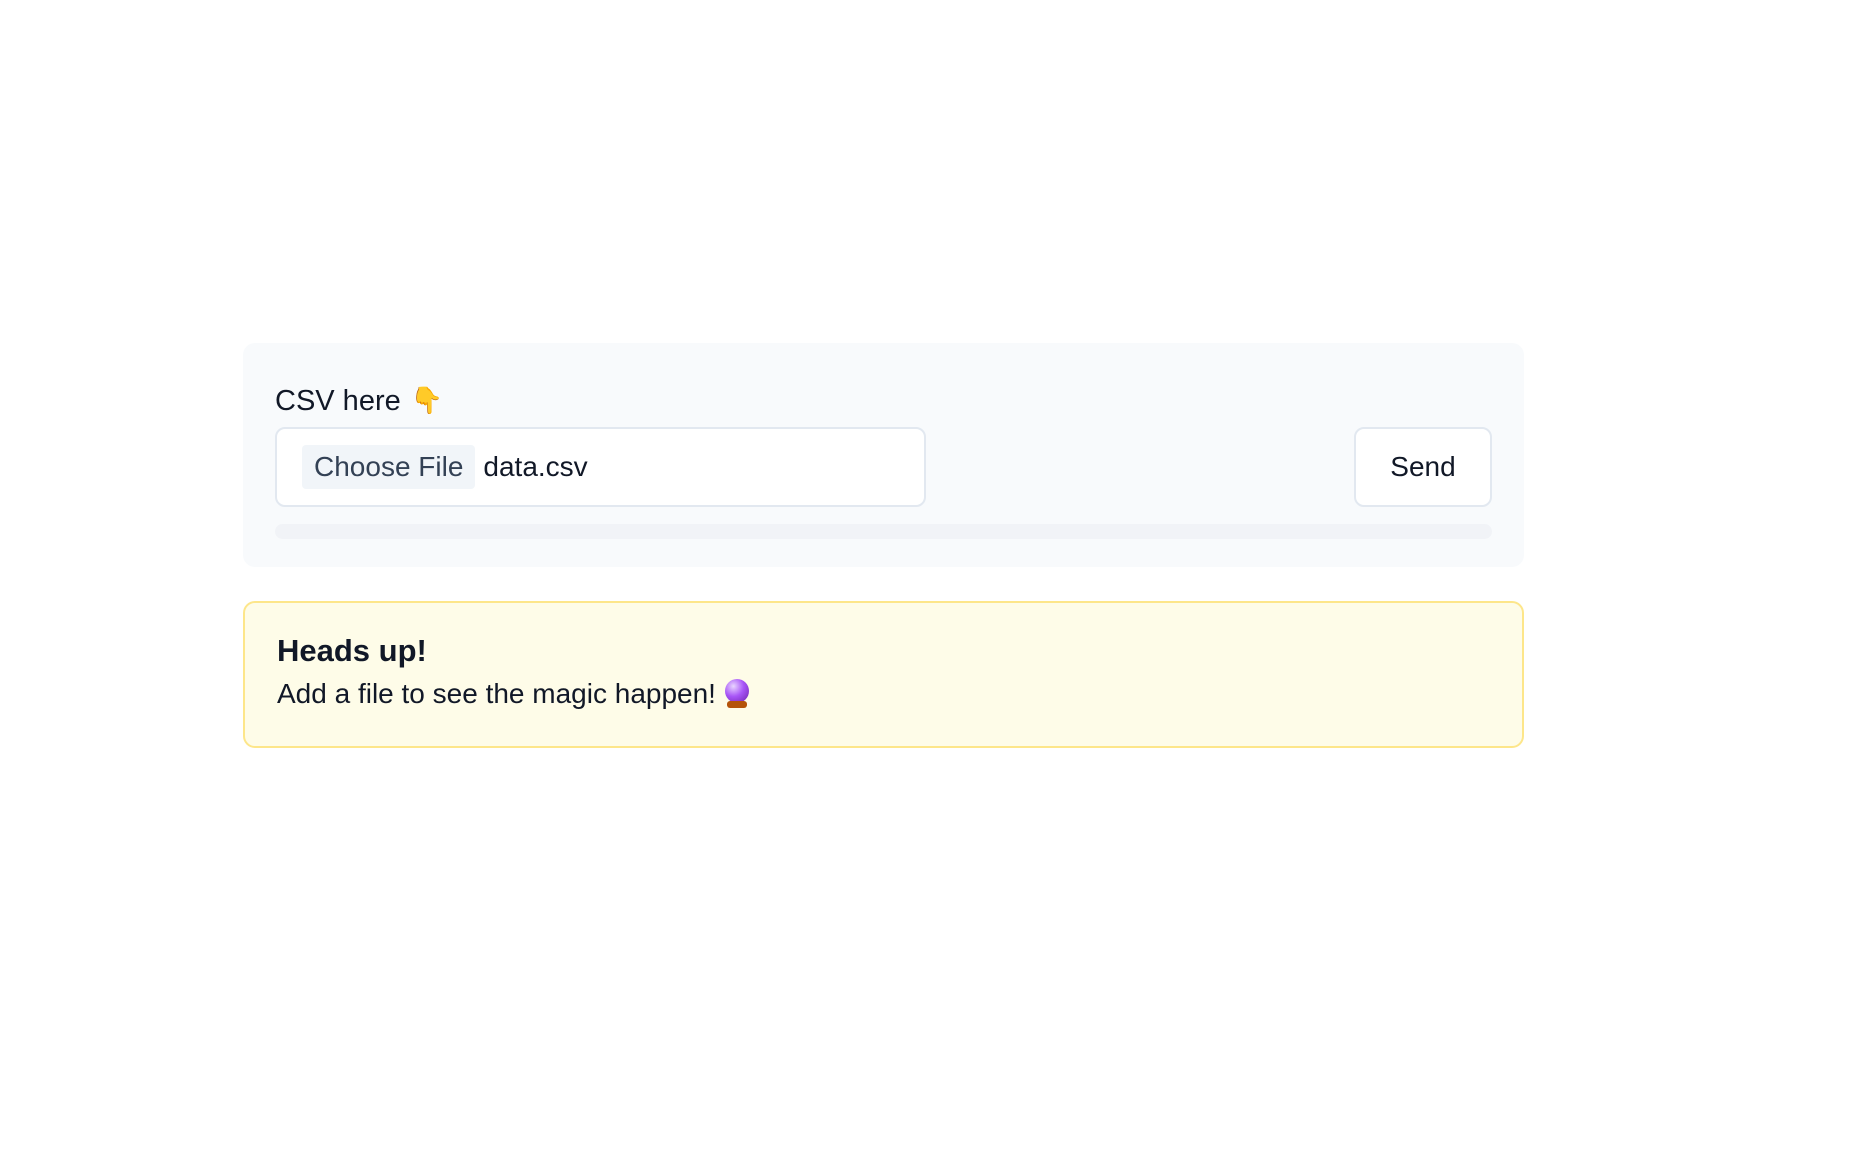  I want to click on upload-card: CSV here 👇 Choose File data.csv Send, so click(883, 455).